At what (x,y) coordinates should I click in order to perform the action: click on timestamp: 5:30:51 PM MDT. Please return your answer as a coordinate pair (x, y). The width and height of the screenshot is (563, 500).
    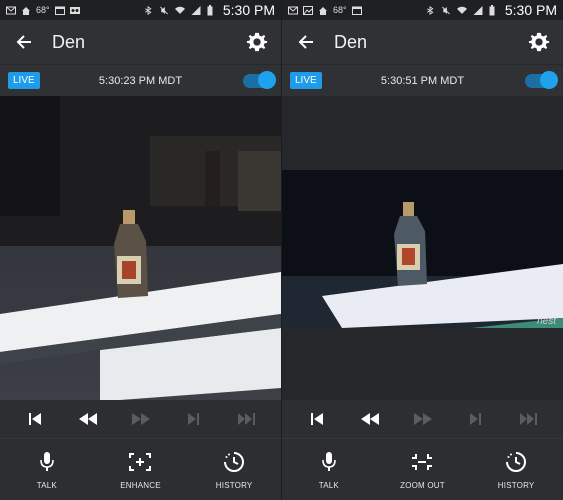
    Looking at the image, I should click on (422, 80).